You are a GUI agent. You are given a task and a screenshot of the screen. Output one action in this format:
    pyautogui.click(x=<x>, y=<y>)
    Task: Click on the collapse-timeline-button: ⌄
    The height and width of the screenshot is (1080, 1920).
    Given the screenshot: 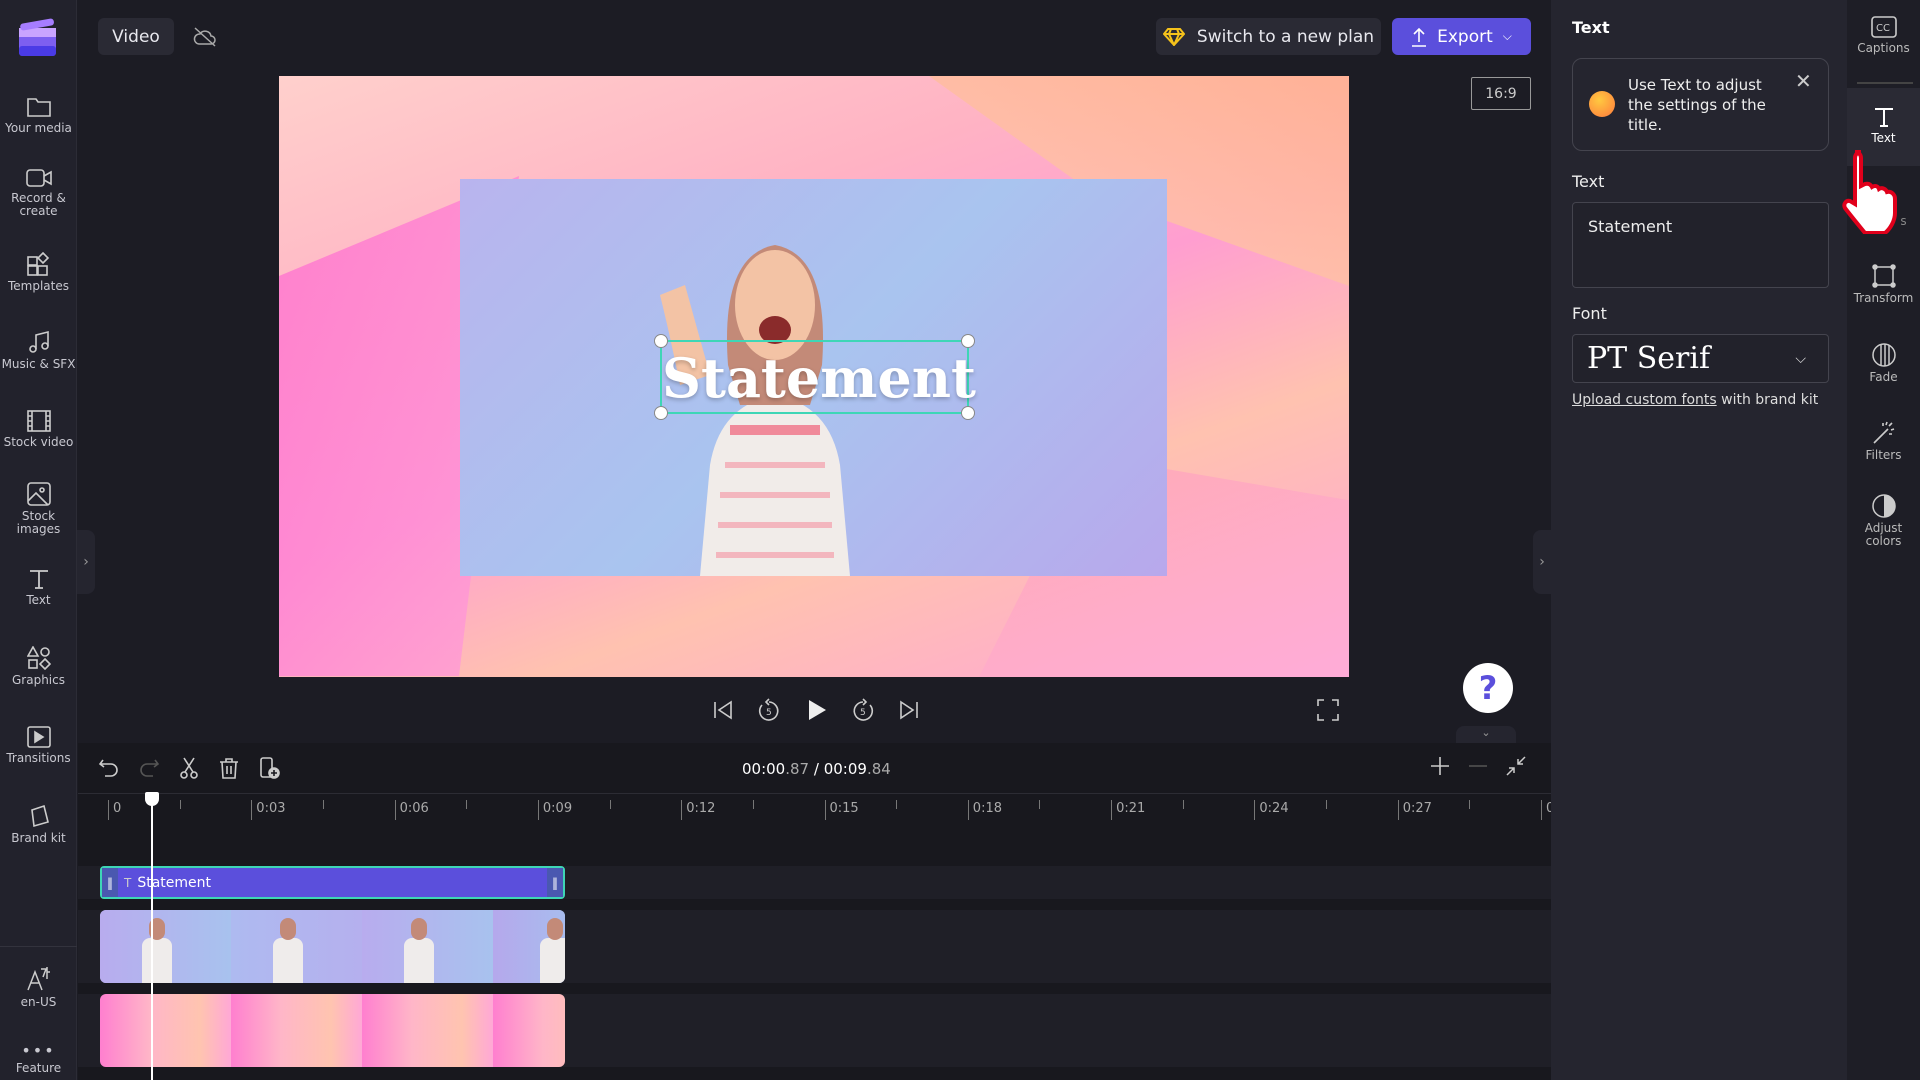 What is the action you would take?
    pyautogui.click(x=1486, y=734)
    